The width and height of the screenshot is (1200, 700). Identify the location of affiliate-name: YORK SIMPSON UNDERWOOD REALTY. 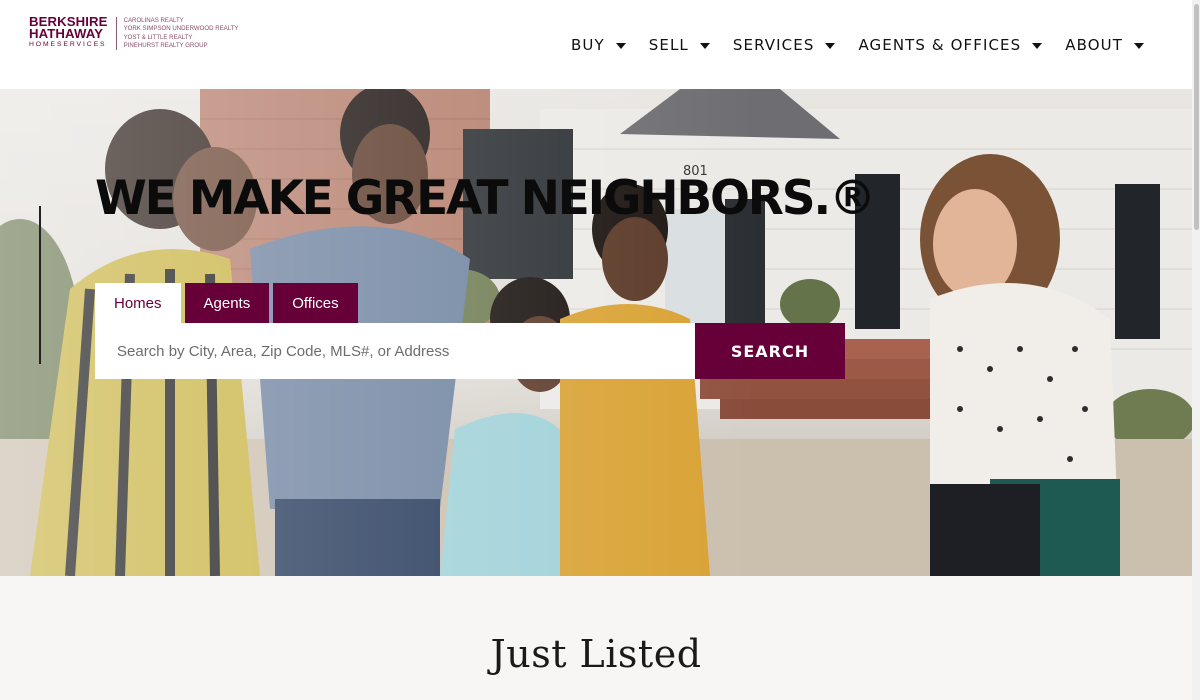
(181, 29).